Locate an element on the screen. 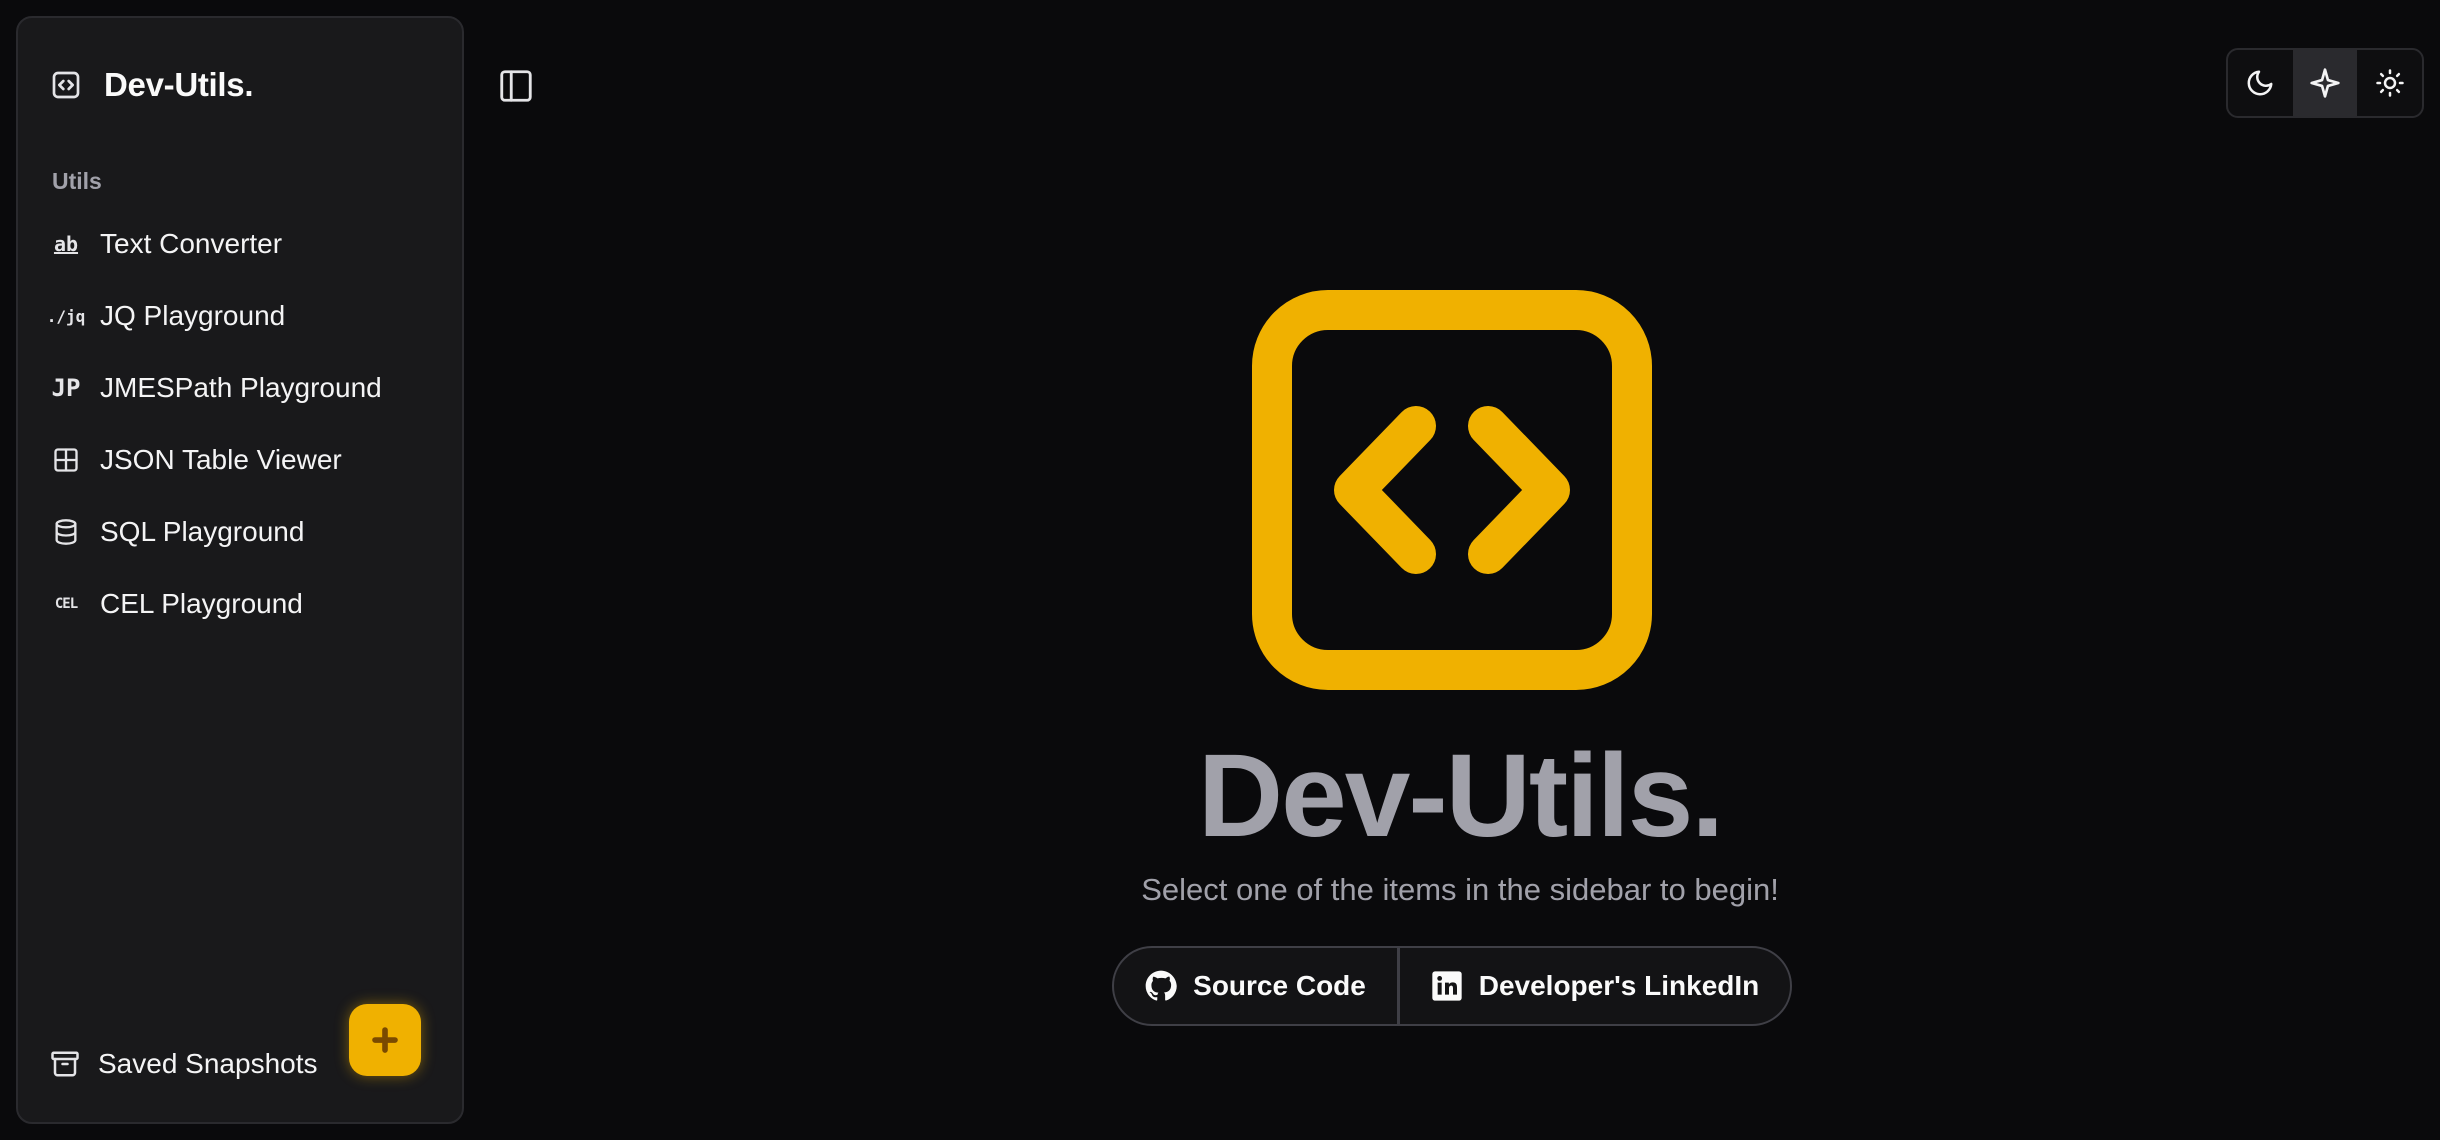  sidebar-item-sql-playground: SQL Playground is located at coordinates (240, 532).